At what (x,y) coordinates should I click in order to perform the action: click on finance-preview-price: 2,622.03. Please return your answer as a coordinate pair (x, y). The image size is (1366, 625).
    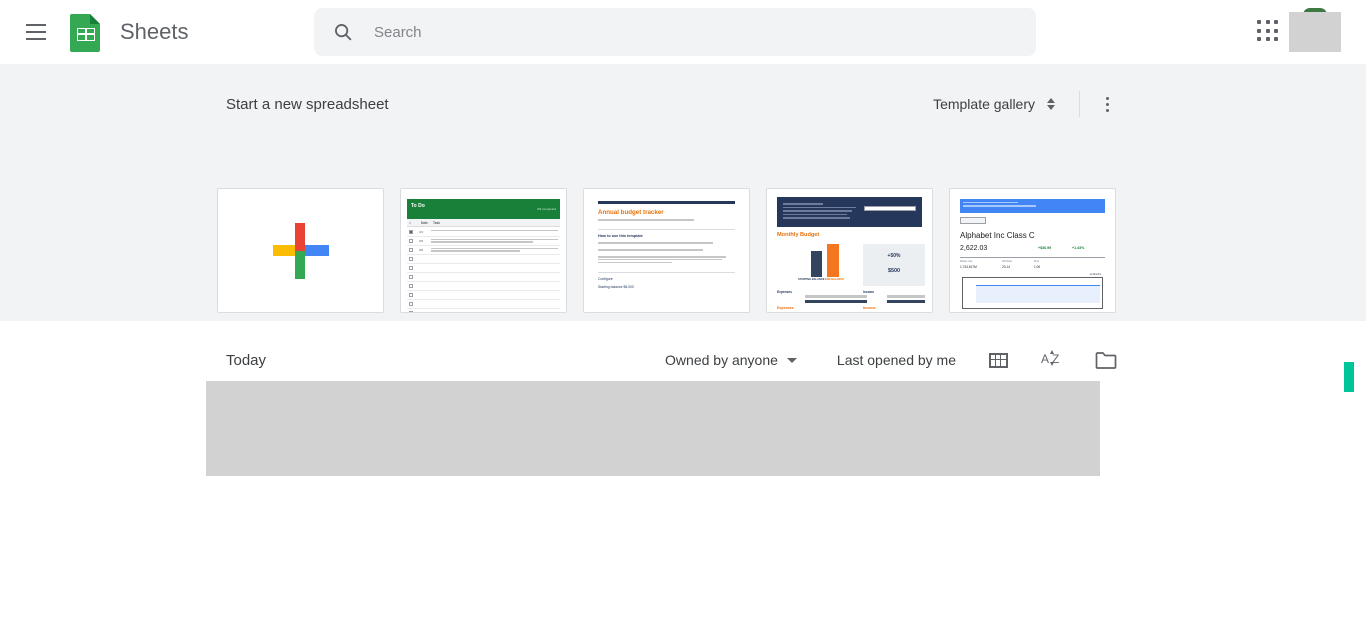
    Looking at the image, I should click on (974, 248).